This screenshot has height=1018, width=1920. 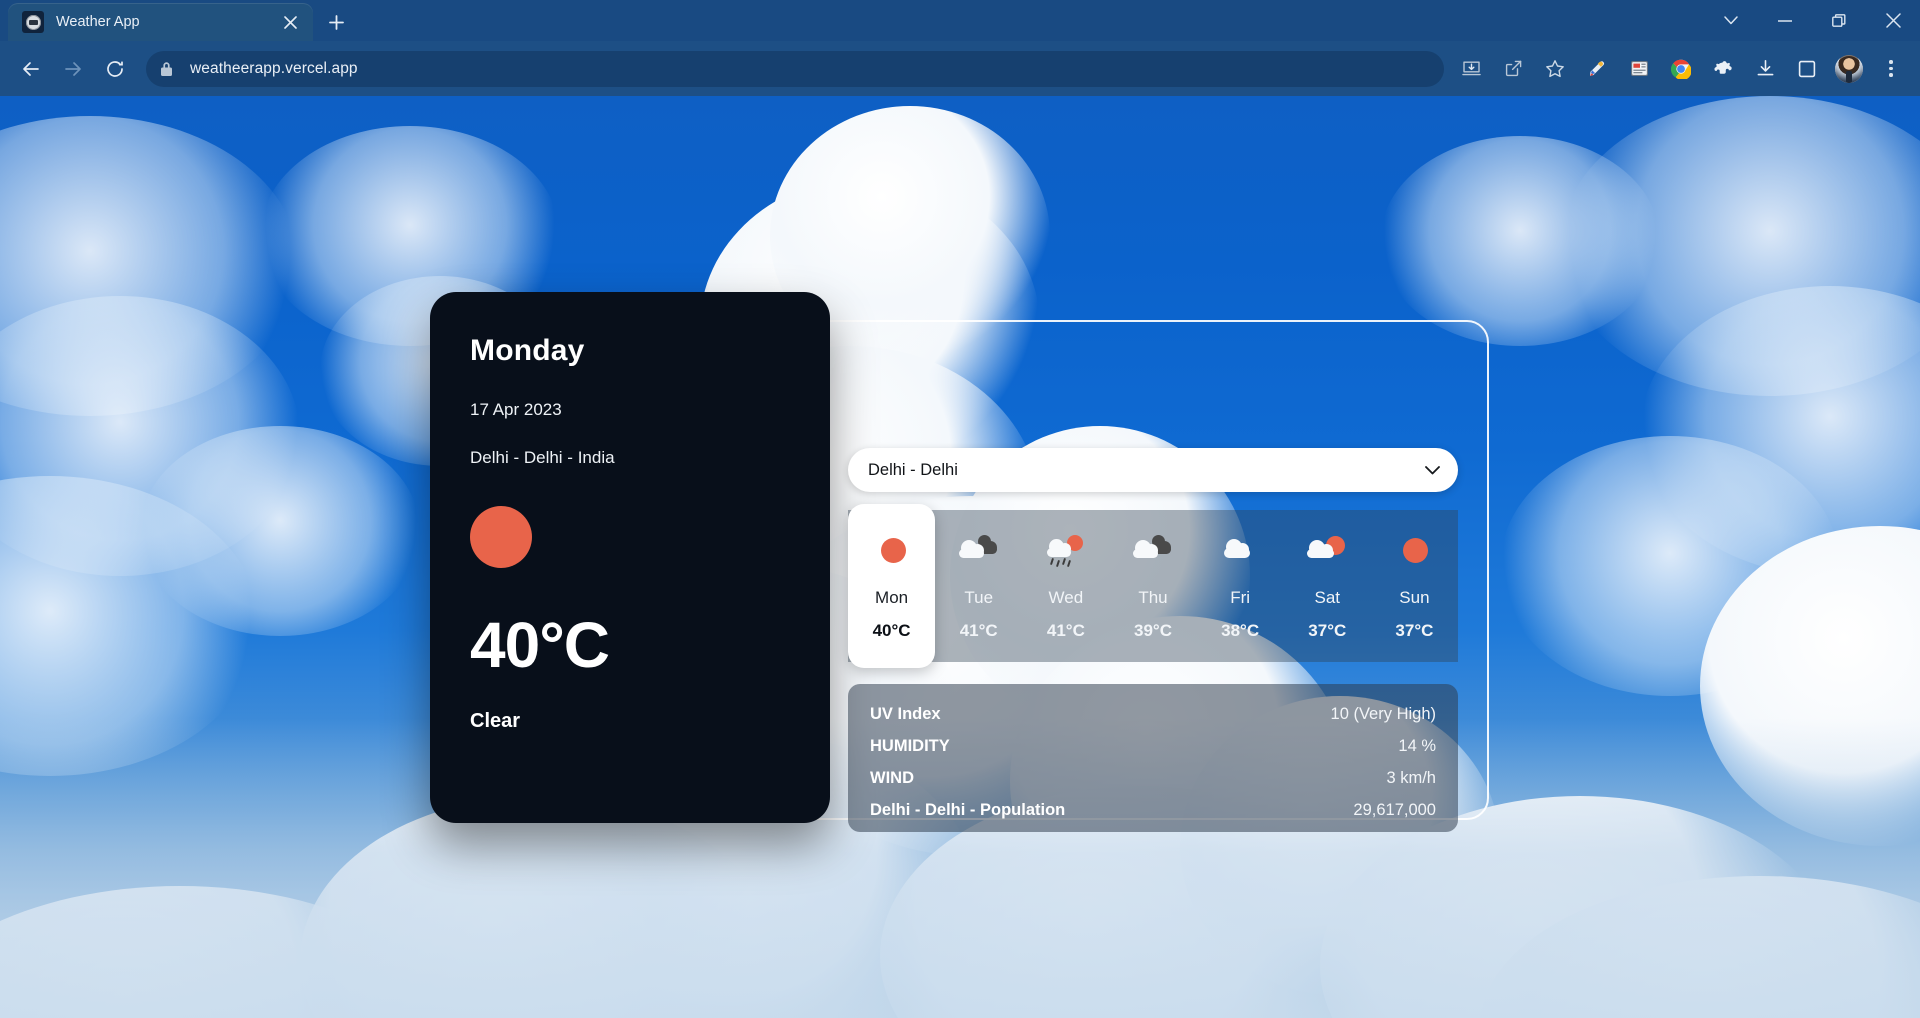 What do you see at coordinates (1432, 470) in the screenshot?
I see `chevron-down-icon` at bounding box center [1432, 470].